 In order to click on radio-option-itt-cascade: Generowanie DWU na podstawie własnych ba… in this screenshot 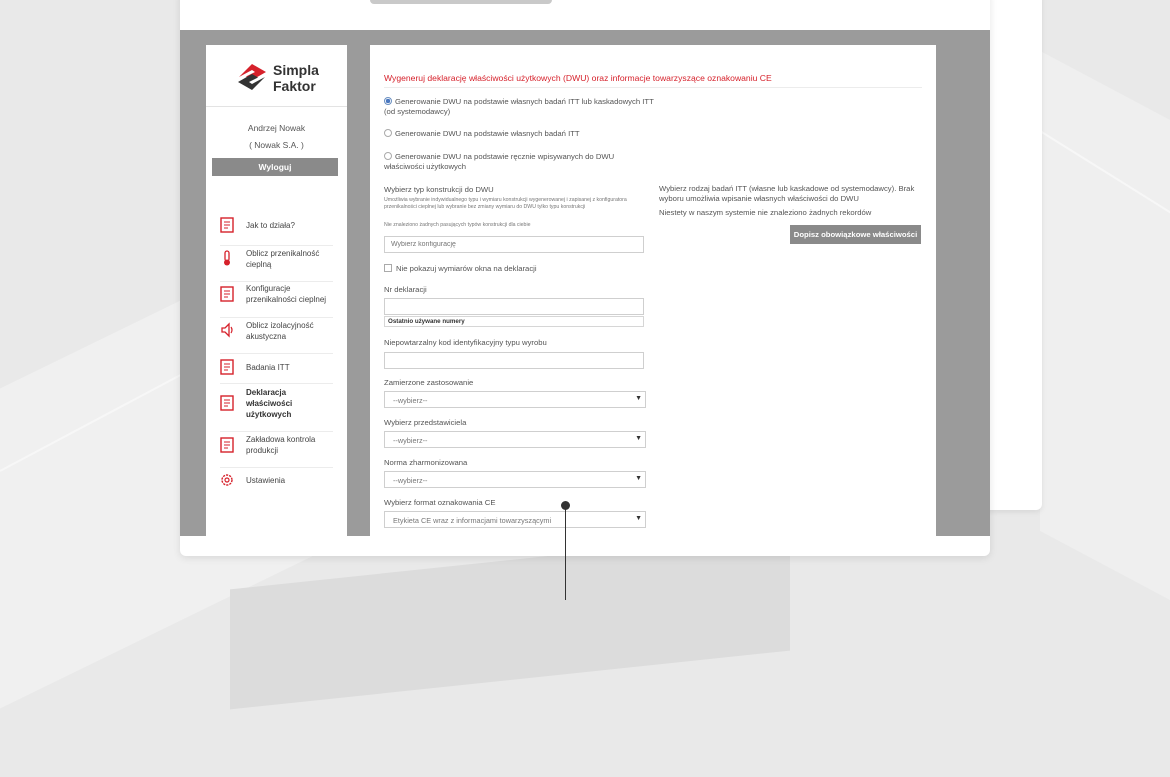, I will do `click(519, 107)`.